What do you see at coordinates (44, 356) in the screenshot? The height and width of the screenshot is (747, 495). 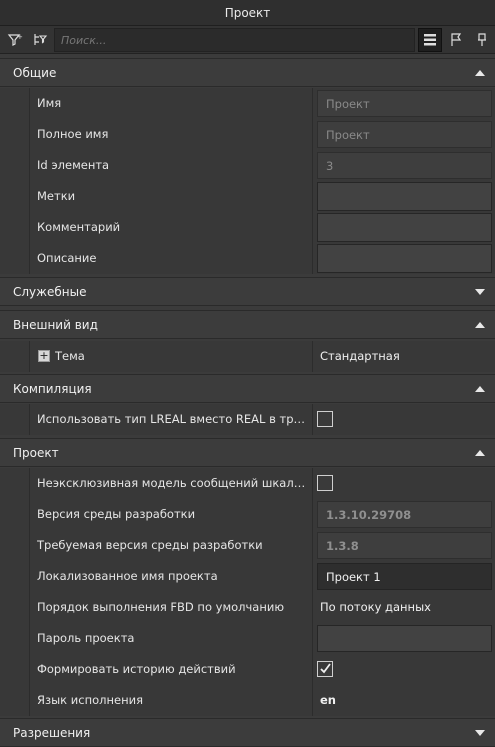 I see `expand-plus-icon: +` at bounding box center [44, 356].